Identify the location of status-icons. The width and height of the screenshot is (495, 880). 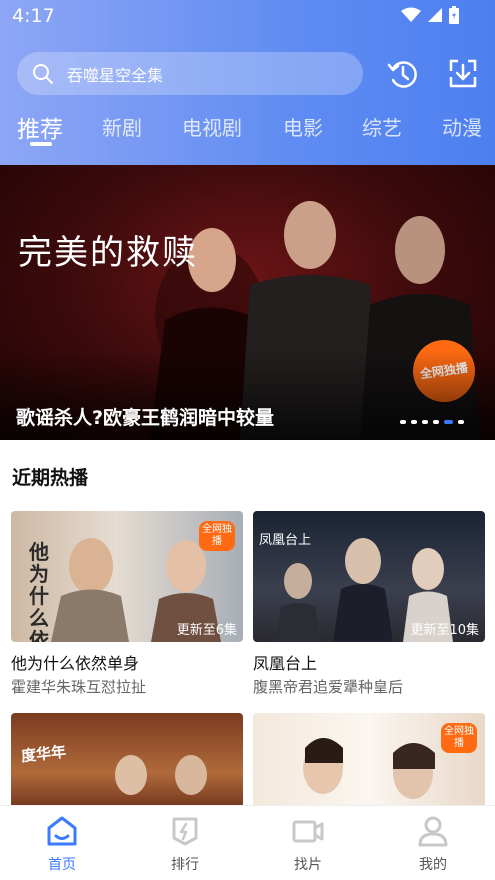
(430, 15).